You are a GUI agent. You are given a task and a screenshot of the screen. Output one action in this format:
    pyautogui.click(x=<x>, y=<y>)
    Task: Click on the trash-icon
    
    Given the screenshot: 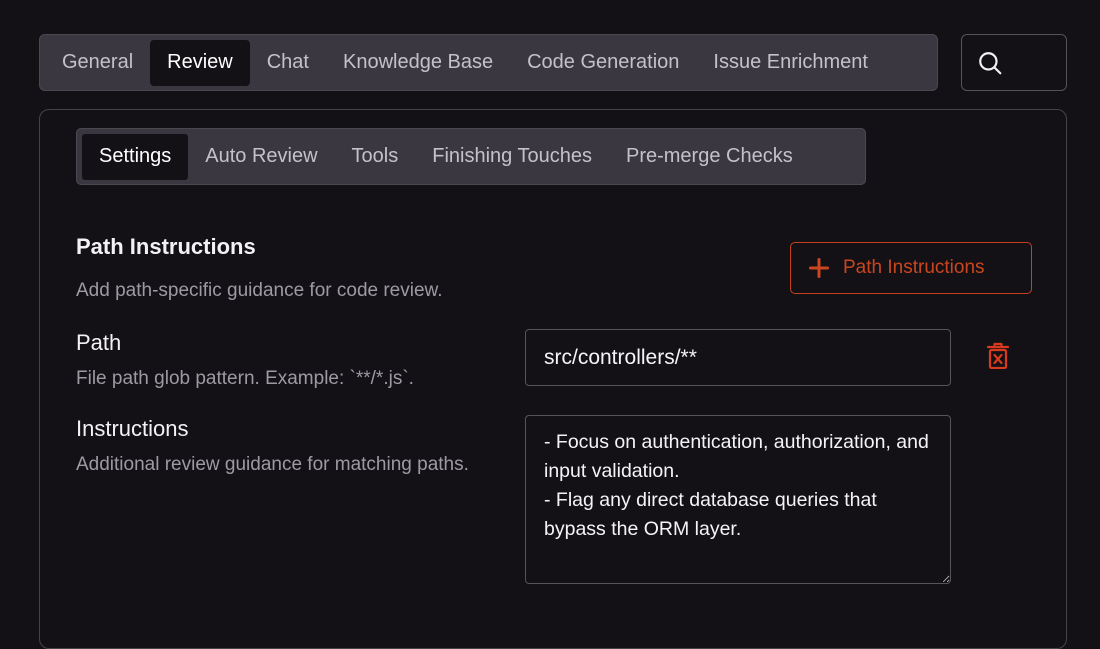 What is the action you would take?
    pyautogui.click(x=998, y=355)
    